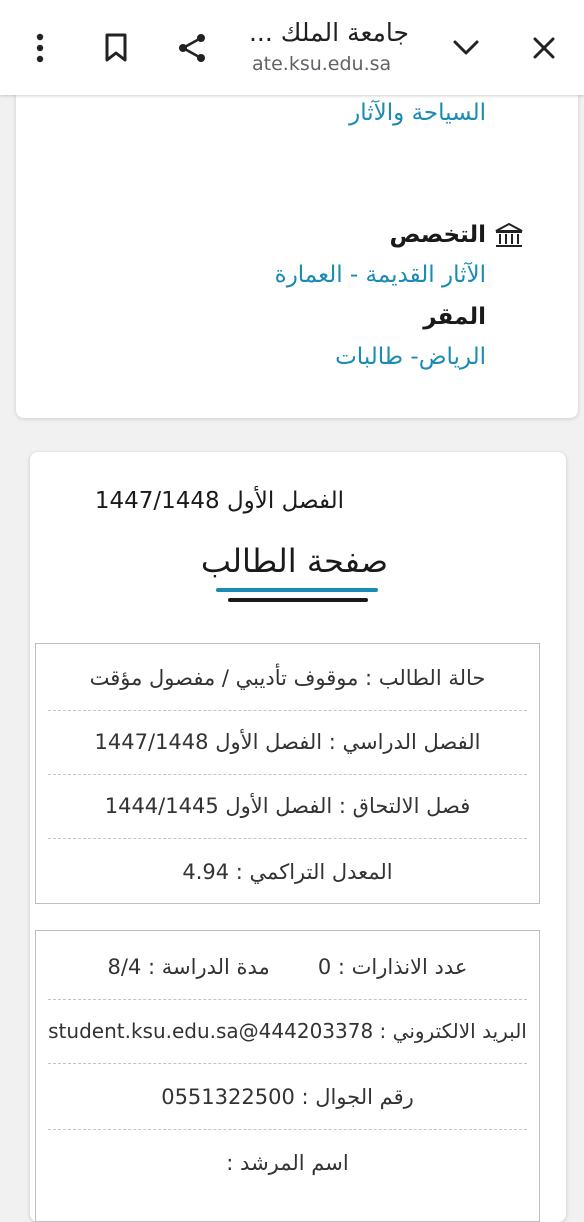 This screenshot has height=1222, width=584. Describe the element at coordinates (509, 234) in the screenshot. I see `institution-icon` at that location.